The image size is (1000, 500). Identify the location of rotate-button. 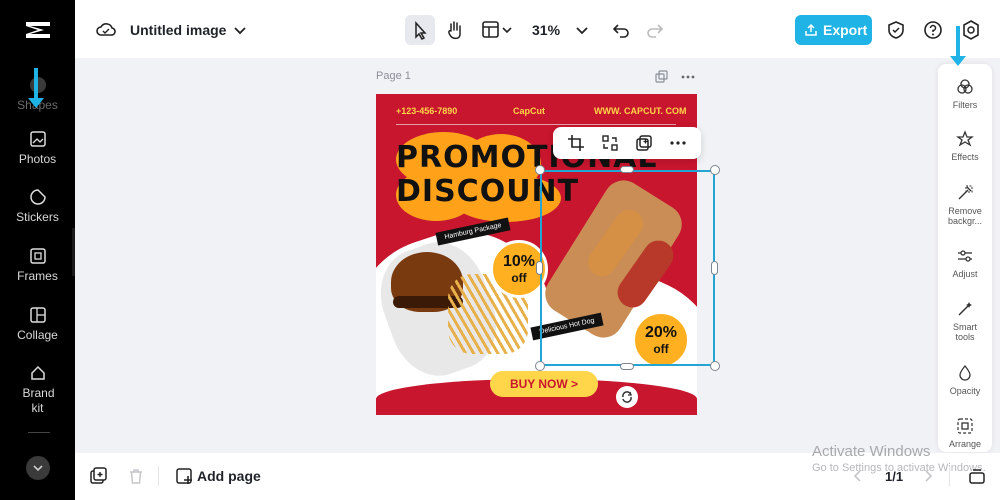
(627, 397).